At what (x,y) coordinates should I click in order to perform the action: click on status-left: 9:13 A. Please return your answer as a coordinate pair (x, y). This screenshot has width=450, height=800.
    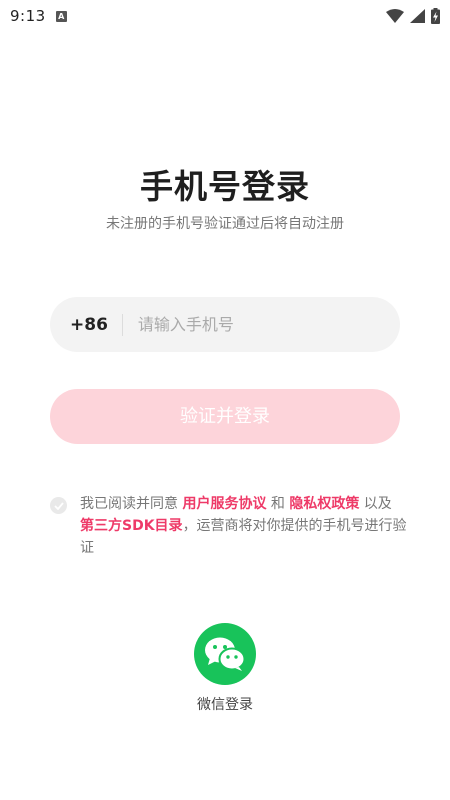
    Looking at the image, I should click on (38, 16).